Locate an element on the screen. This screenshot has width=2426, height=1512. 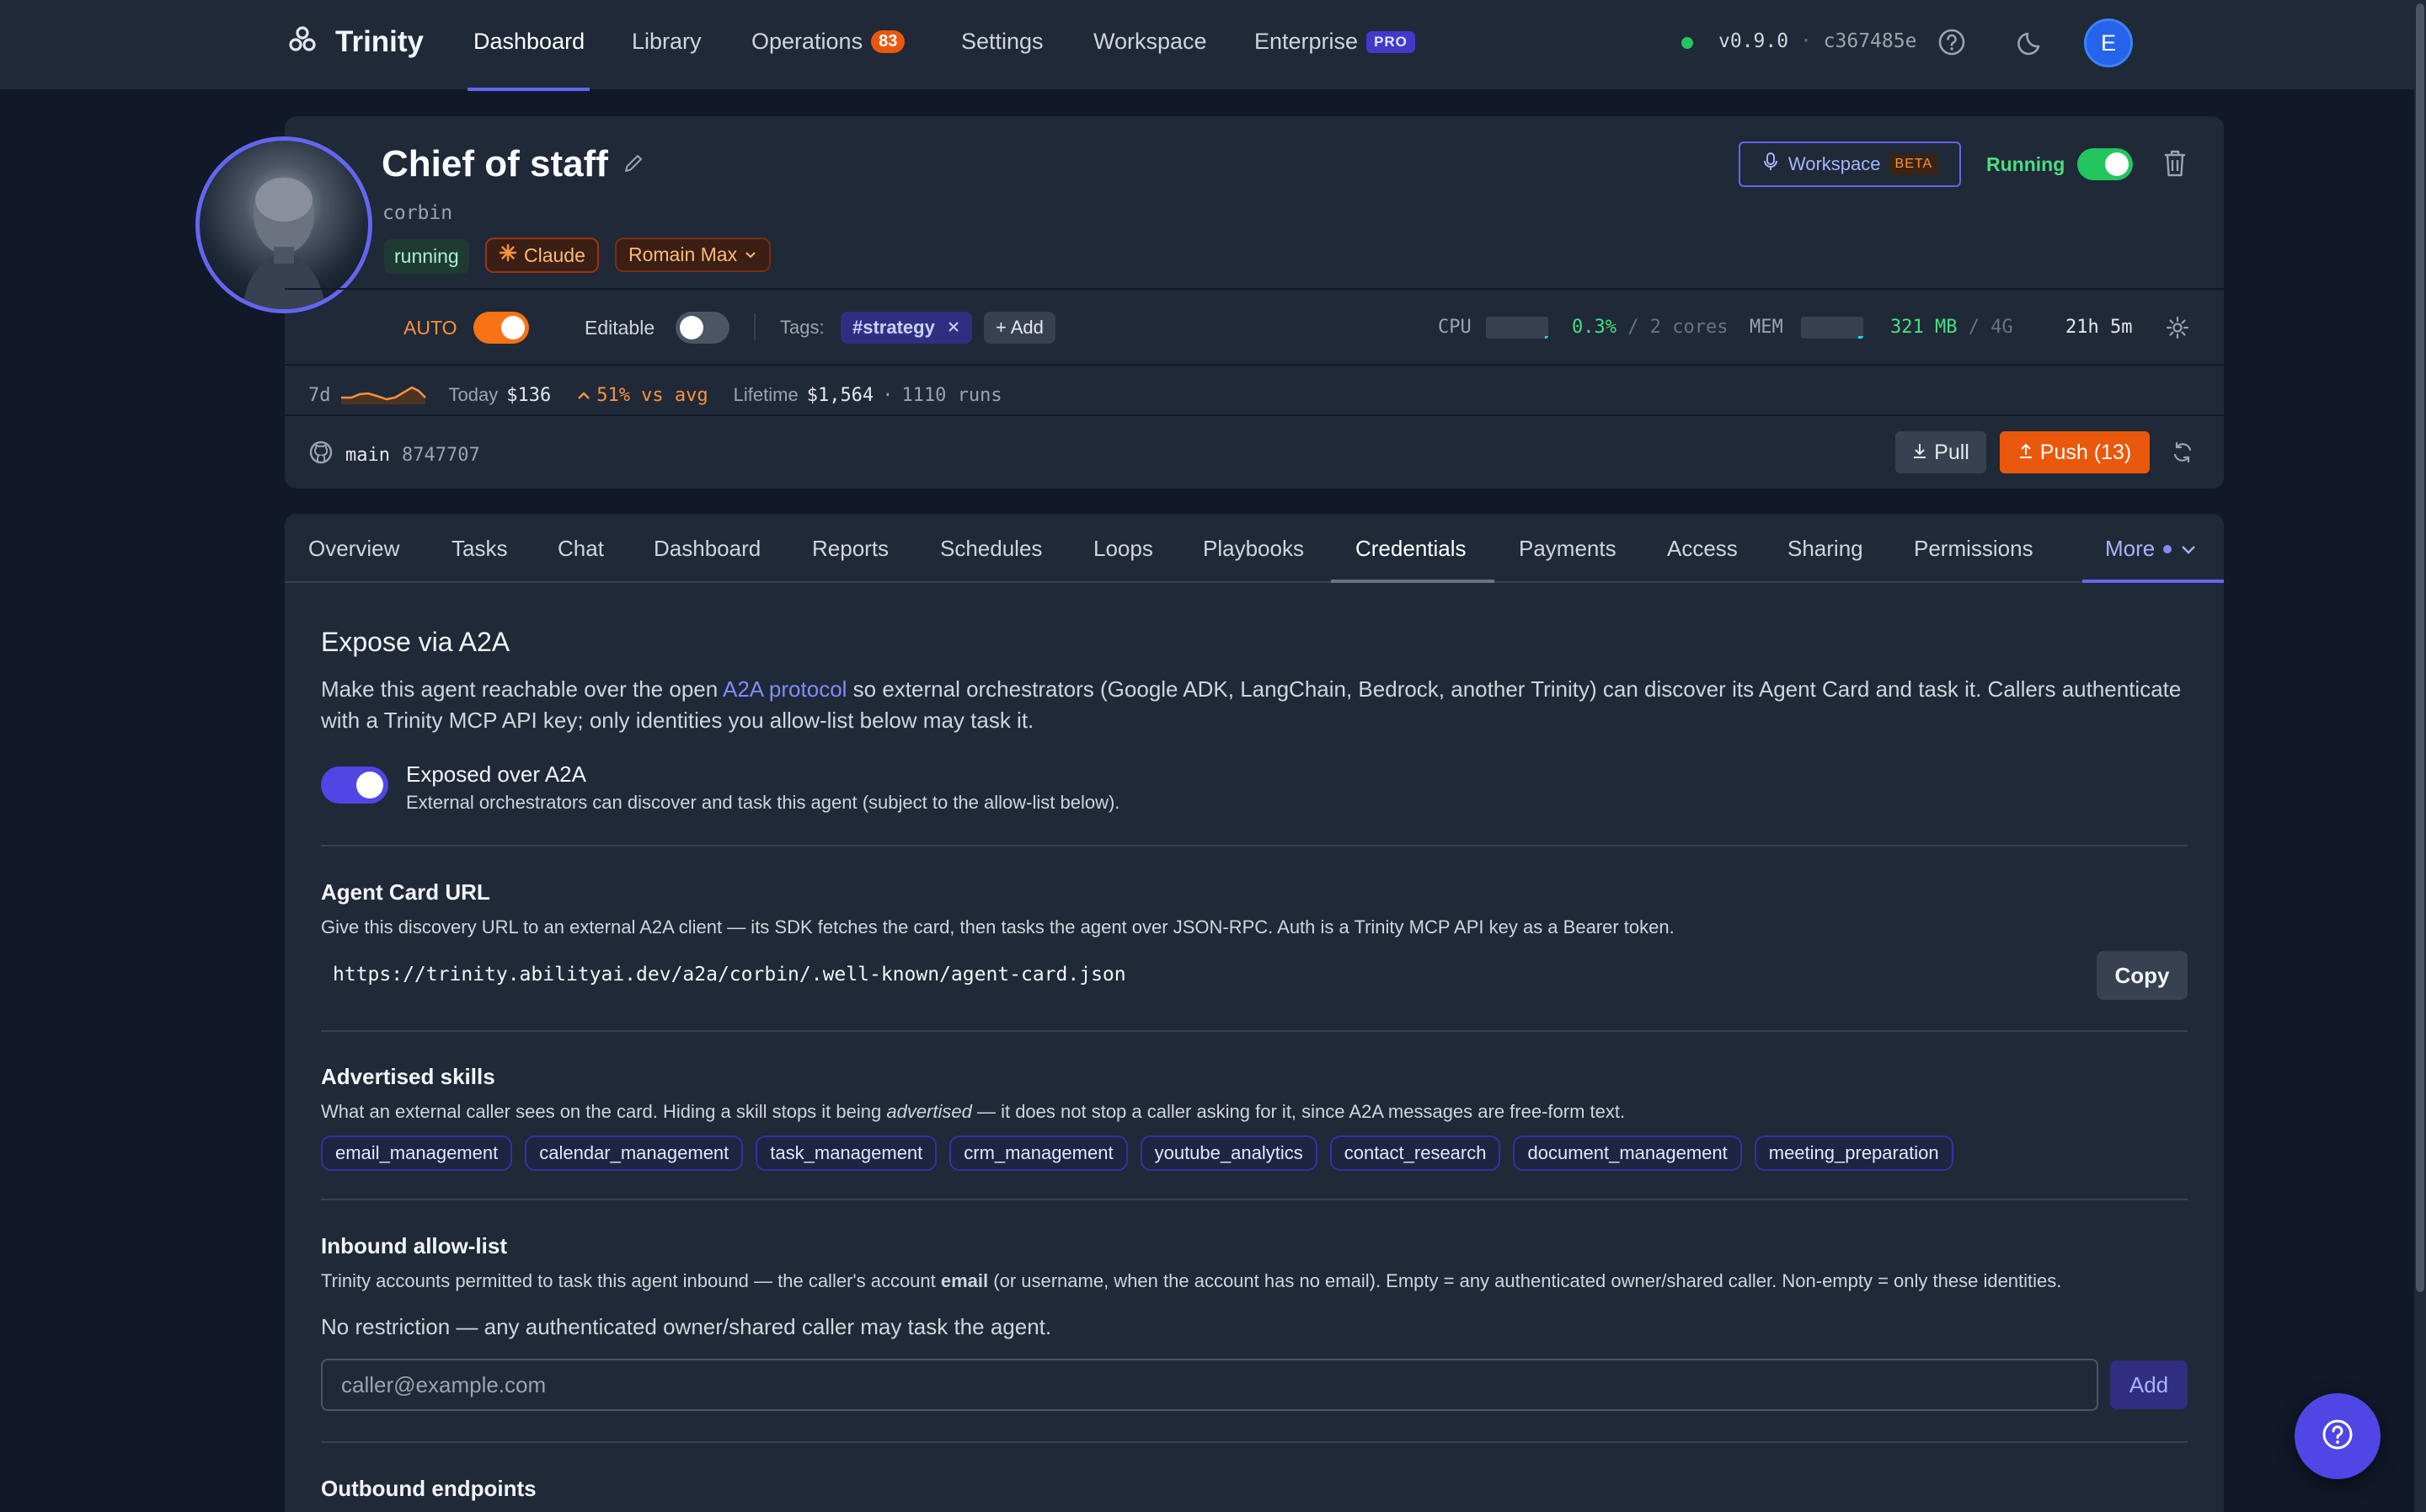
tab-sharing: Sharing is located at coordinates (1825, 549).